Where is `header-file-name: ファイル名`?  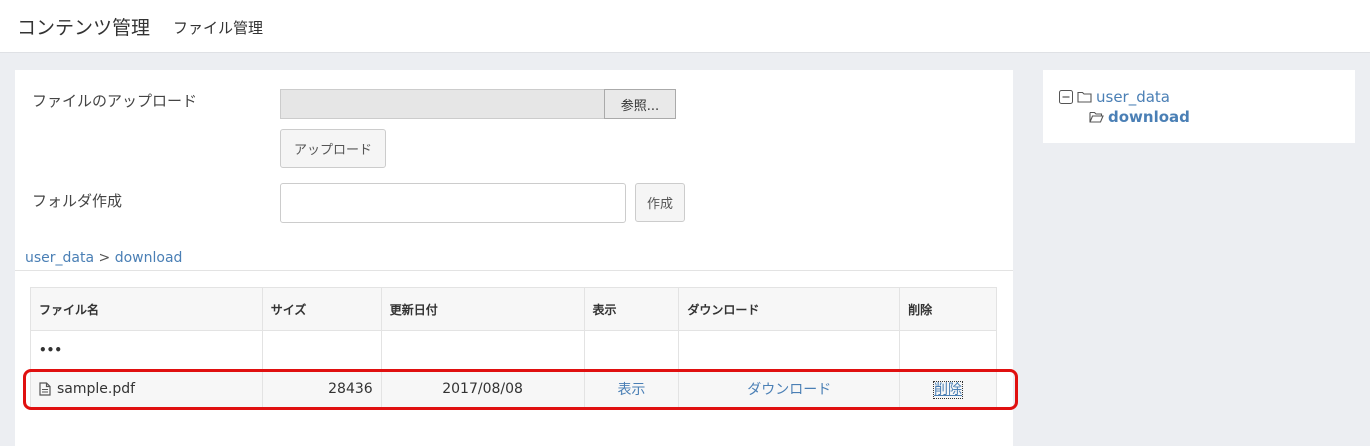 header-file-name: ファイル名 is located at coordinates (146, 309).